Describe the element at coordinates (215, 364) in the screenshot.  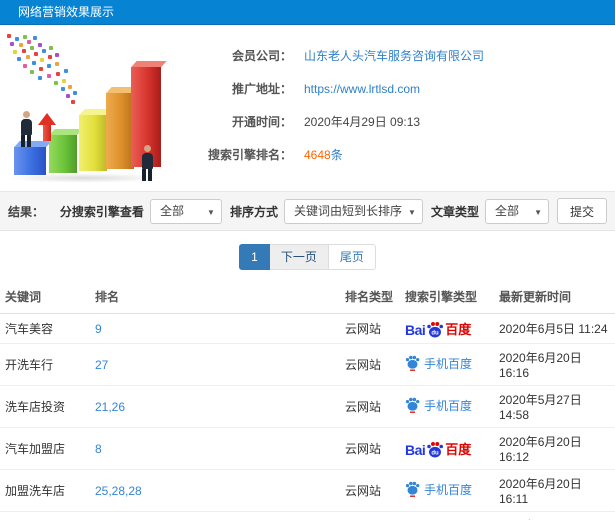
I see `rank-cell: 27` at that location.